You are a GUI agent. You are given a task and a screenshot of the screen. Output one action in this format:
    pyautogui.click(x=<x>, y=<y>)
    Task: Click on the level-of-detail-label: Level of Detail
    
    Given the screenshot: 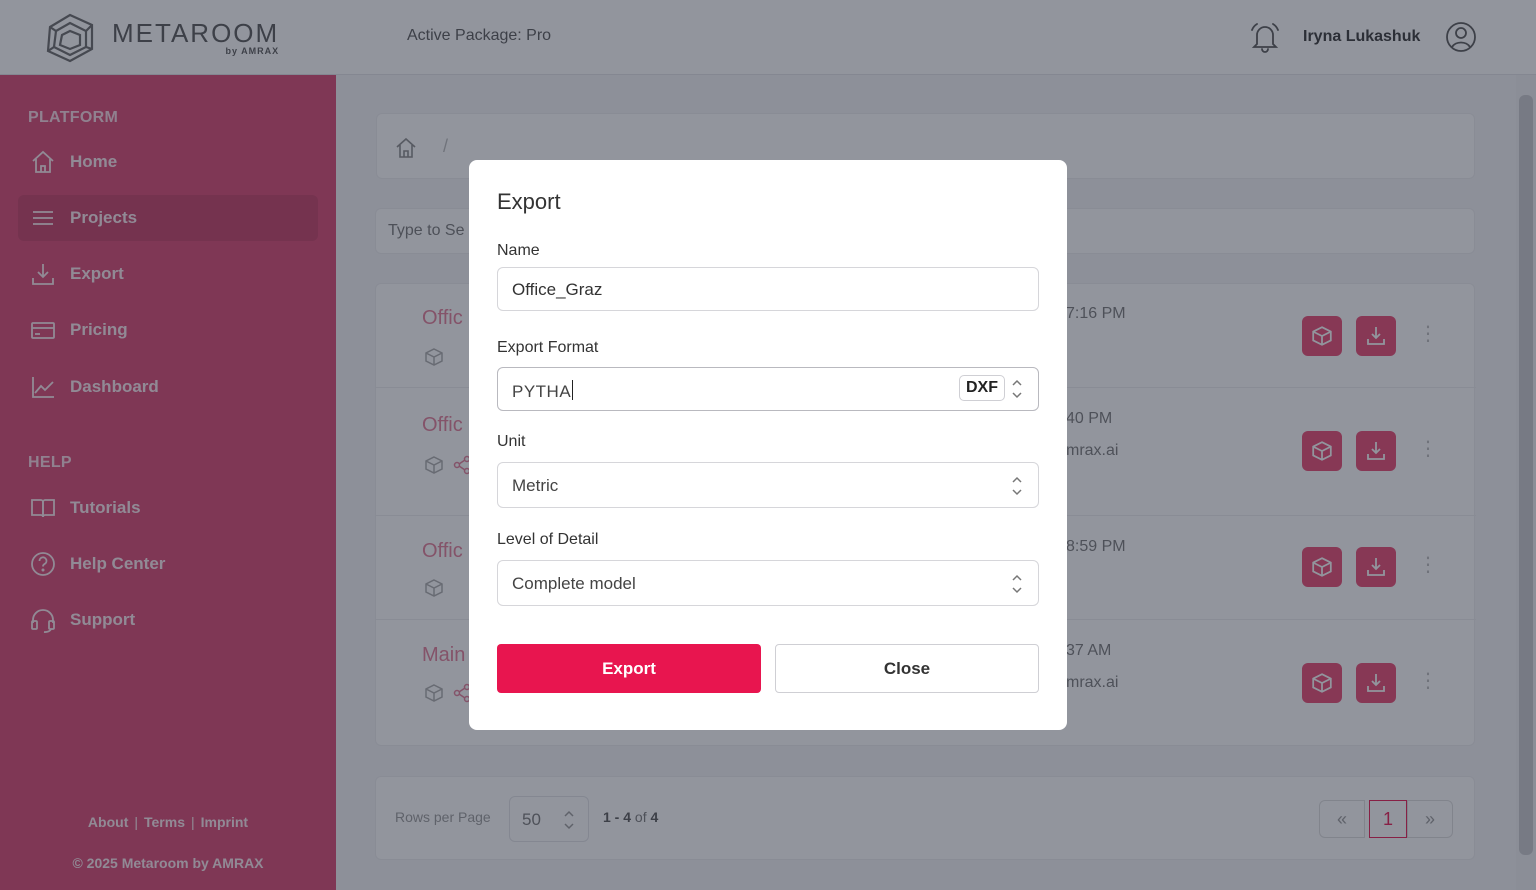 What is the action you would take?
    pyautogui.click(x=548, y=539)
    